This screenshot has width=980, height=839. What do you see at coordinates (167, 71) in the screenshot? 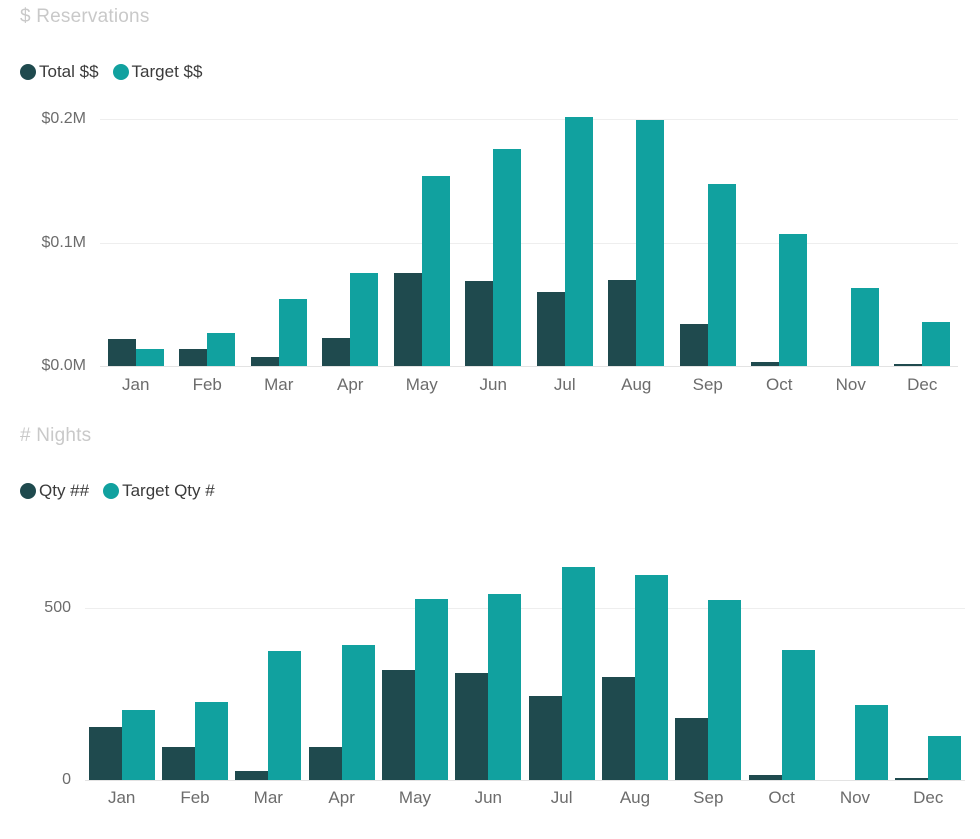
I see `legend-label-target-dollars: Target $$` at bounding box center [167, 71].